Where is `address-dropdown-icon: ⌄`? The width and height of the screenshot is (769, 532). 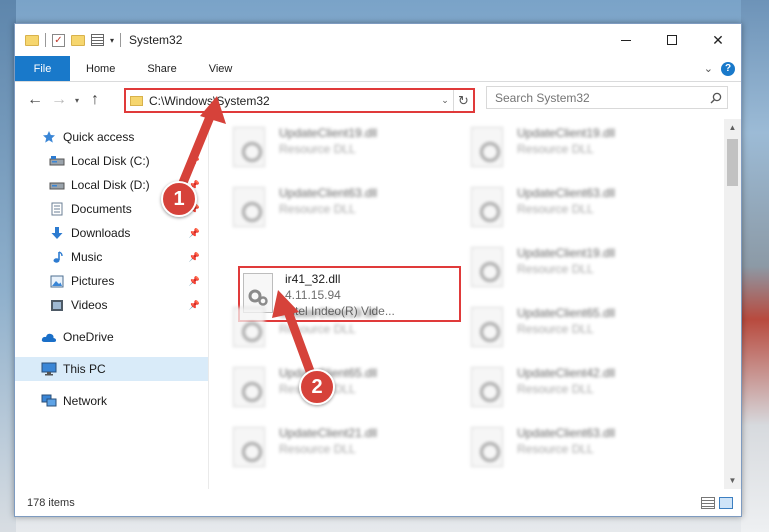
address-dropdown-icon: ⌄ is located at coordinates (445, 100).